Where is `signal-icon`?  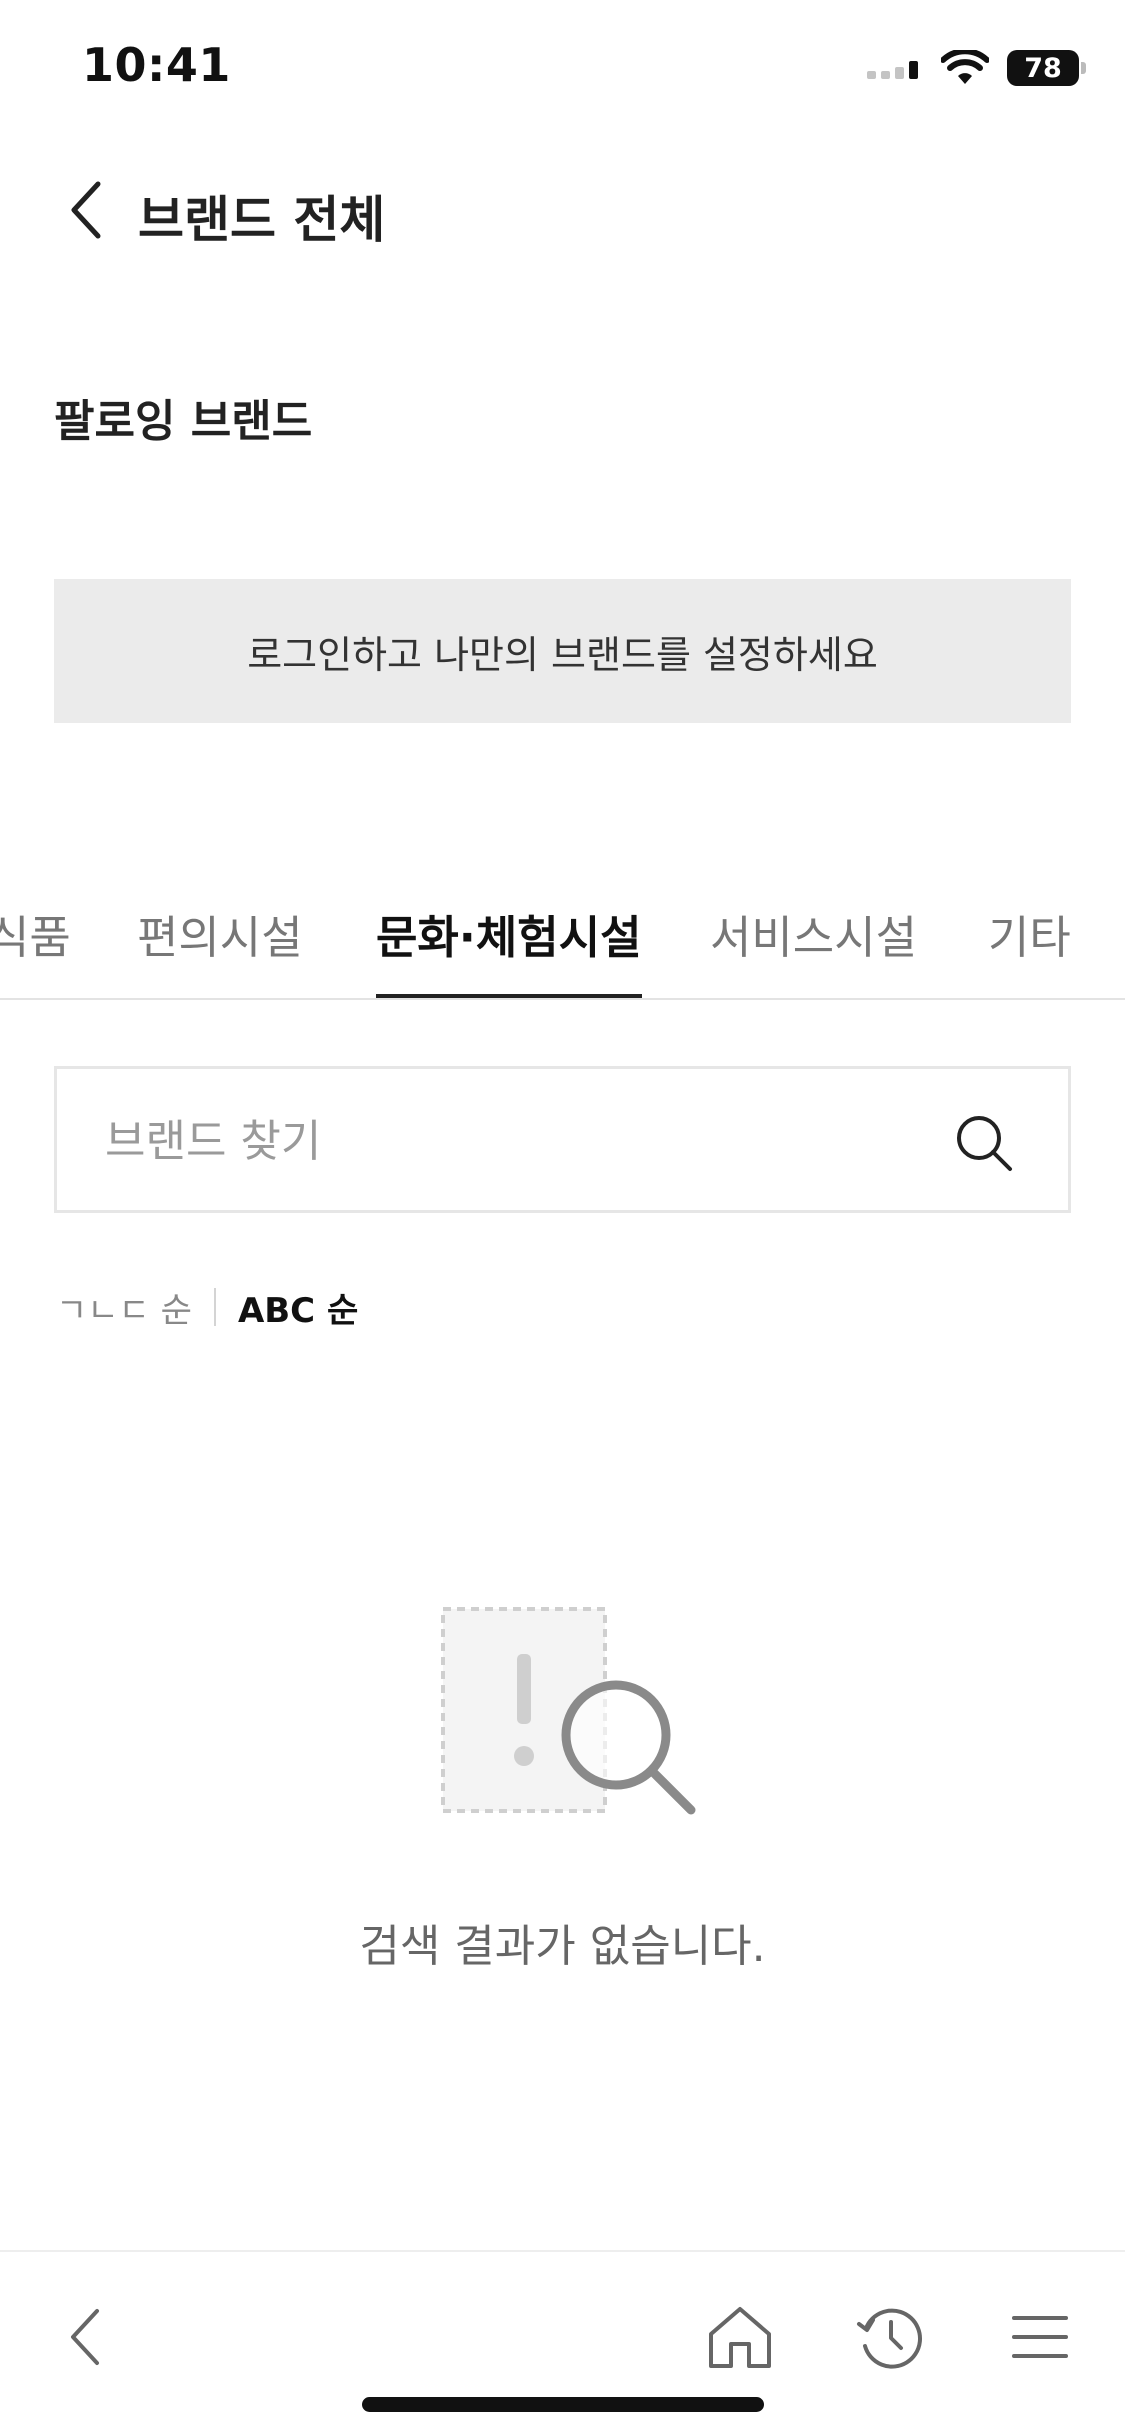
signal-icon is located at coordinates (892, 70).